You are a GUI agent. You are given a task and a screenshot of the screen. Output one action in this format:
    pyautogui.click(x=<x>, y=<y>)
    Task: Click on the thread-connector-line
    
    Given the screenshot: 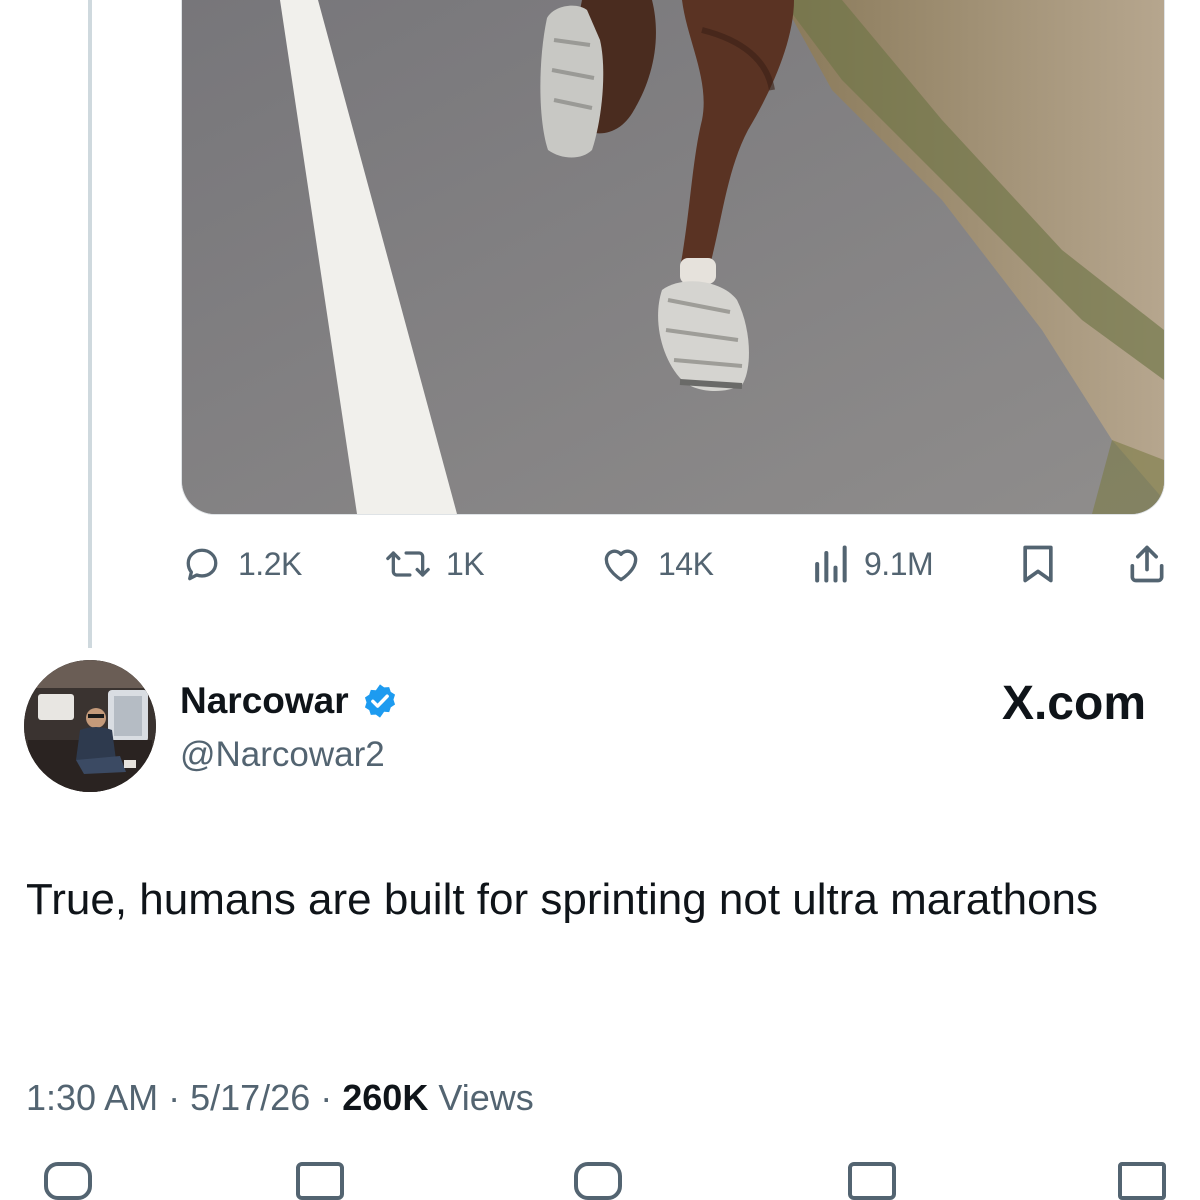 What is the action you would take?
    pyautogui.click(x=90, y=324)
    